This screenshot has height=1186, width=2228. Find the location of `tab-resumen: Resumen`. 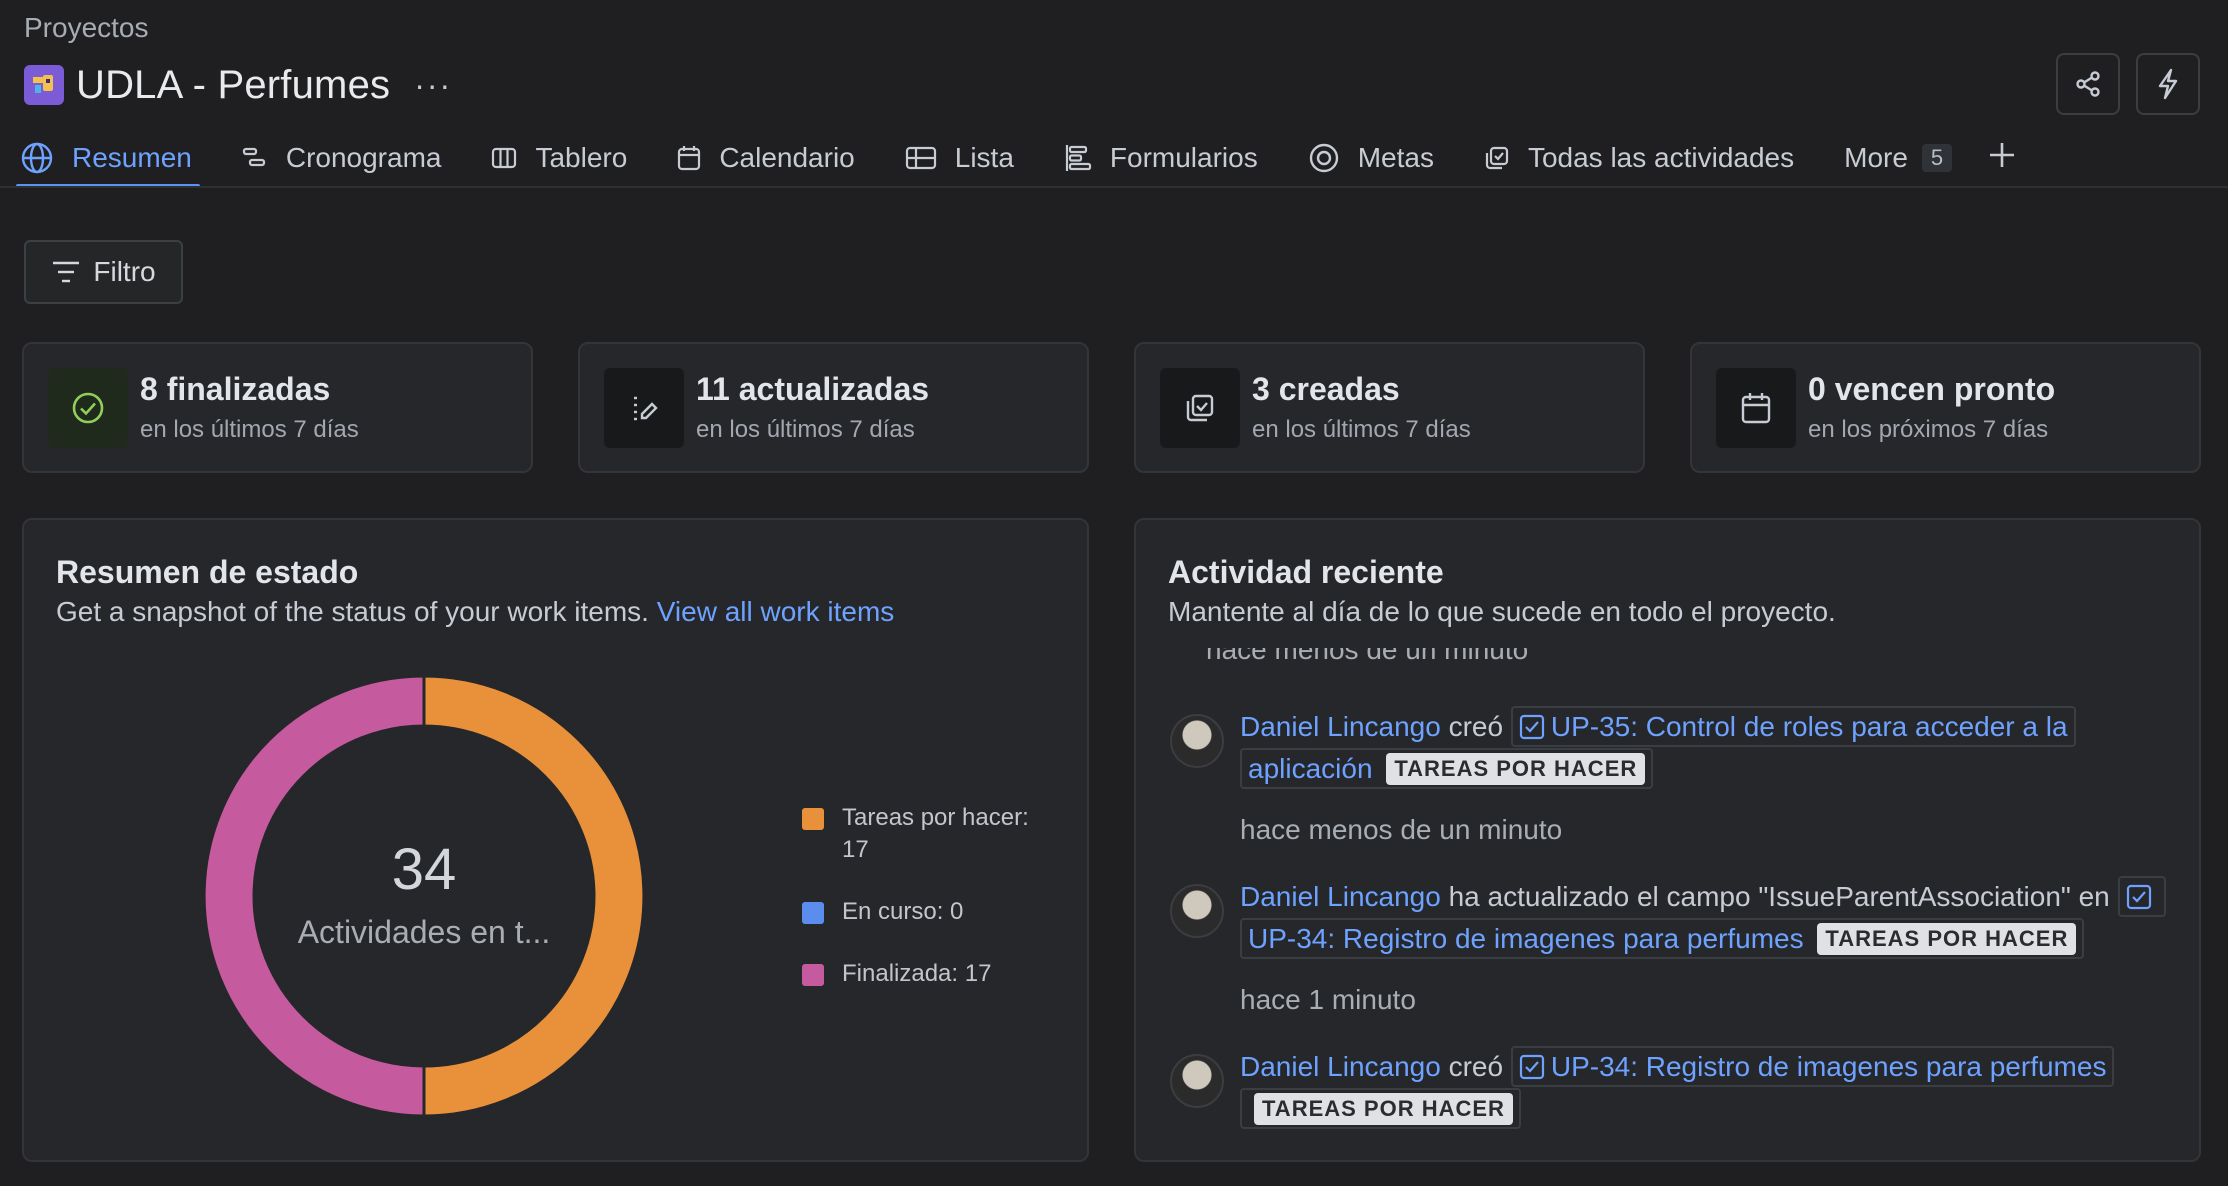

tab-resumen: Resumen is located at coordinates (108, 159).